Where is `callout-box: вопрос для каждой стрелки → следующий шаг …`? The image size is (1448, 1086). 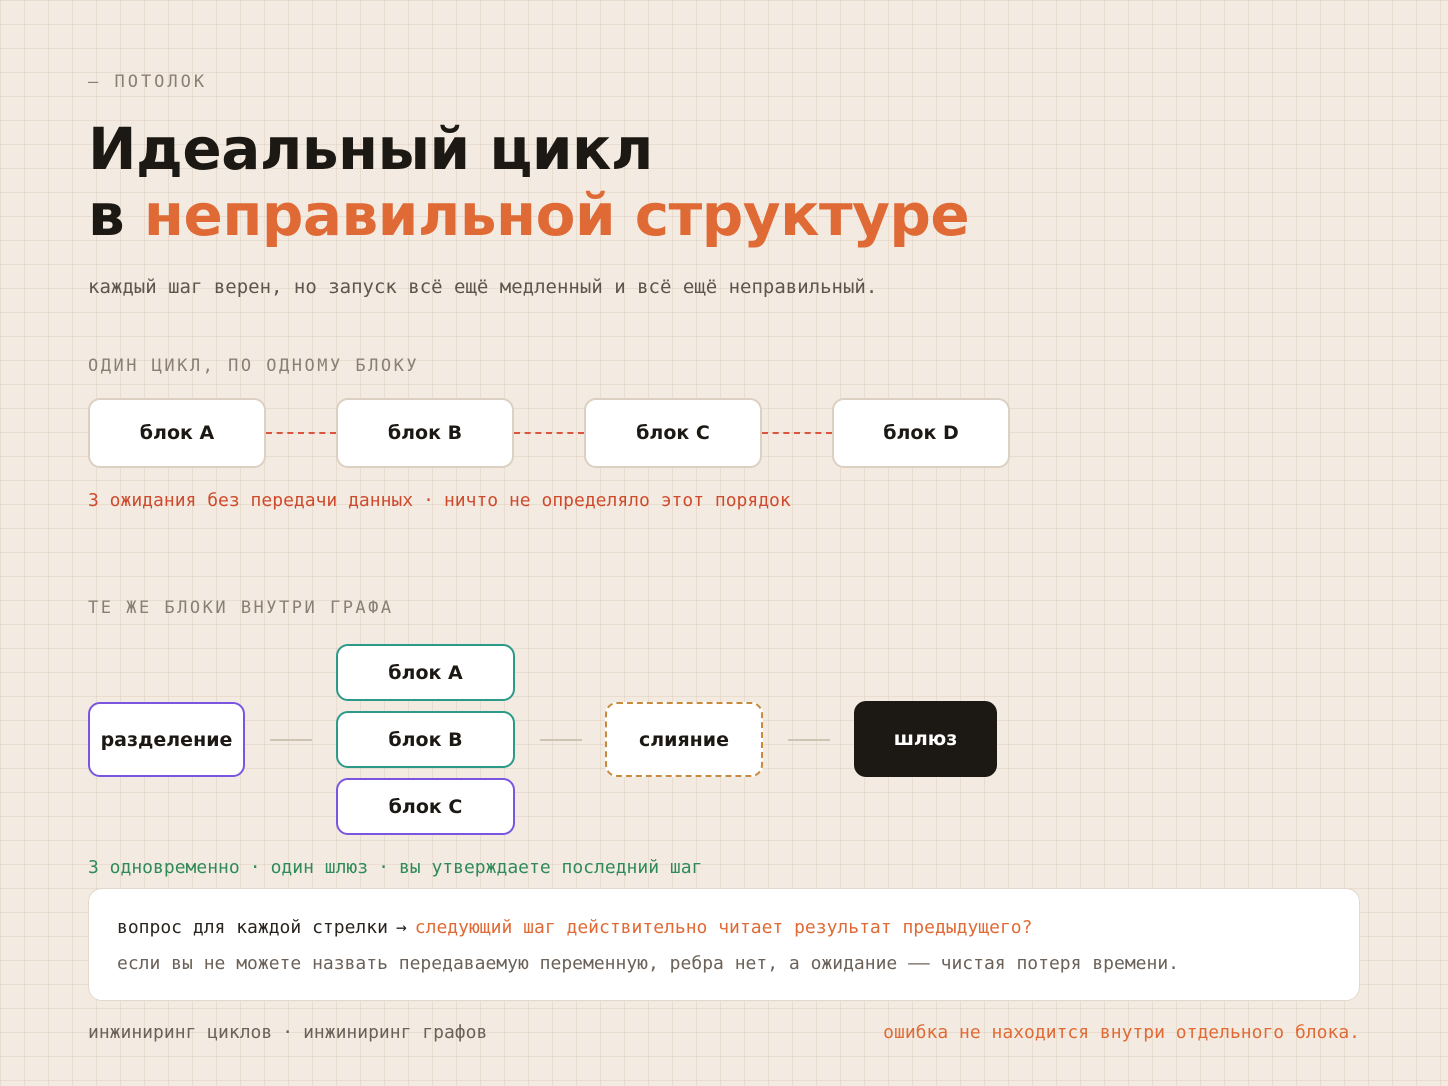 callout-box: вопрос для каждой стрелки → следующий шаг … is located at coordinates (724, 944).